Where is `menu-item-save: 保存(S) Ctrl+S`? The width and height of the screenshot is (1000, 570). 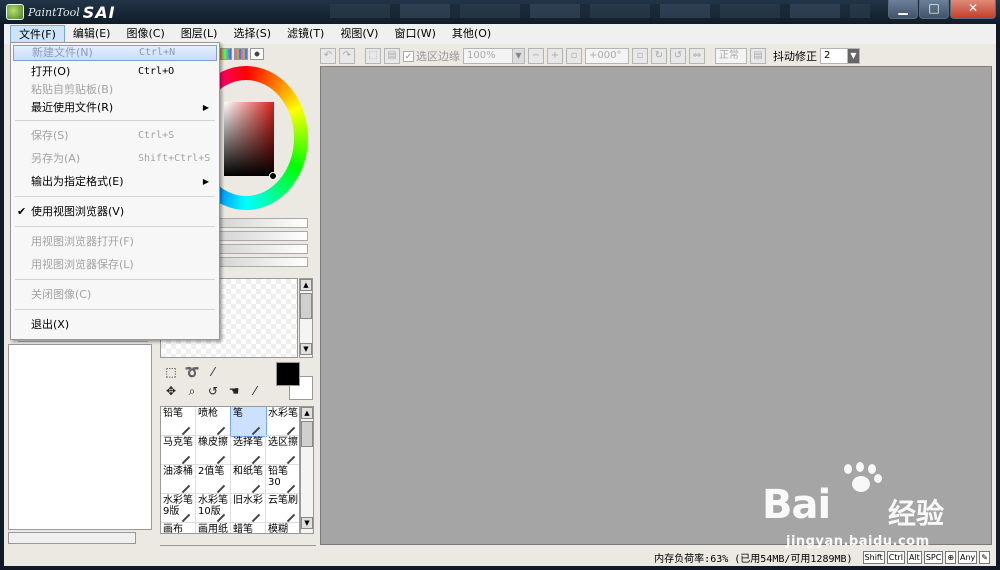
menu-item-save: 保存(S) Ctrl+S is located at coordinates (115, 135).